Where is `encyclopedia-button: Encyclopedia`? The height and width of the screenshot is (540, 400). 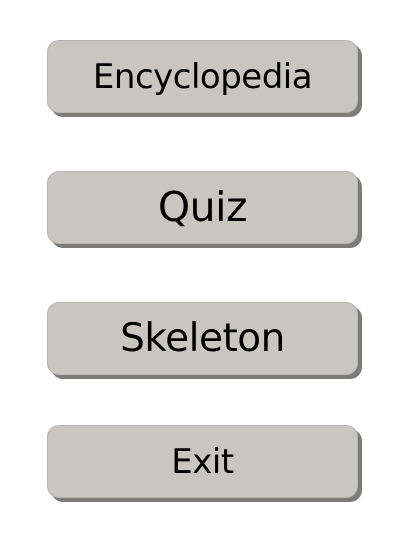 encyclopedia-button: Encyclopedia is located at coordinates (202, 76).